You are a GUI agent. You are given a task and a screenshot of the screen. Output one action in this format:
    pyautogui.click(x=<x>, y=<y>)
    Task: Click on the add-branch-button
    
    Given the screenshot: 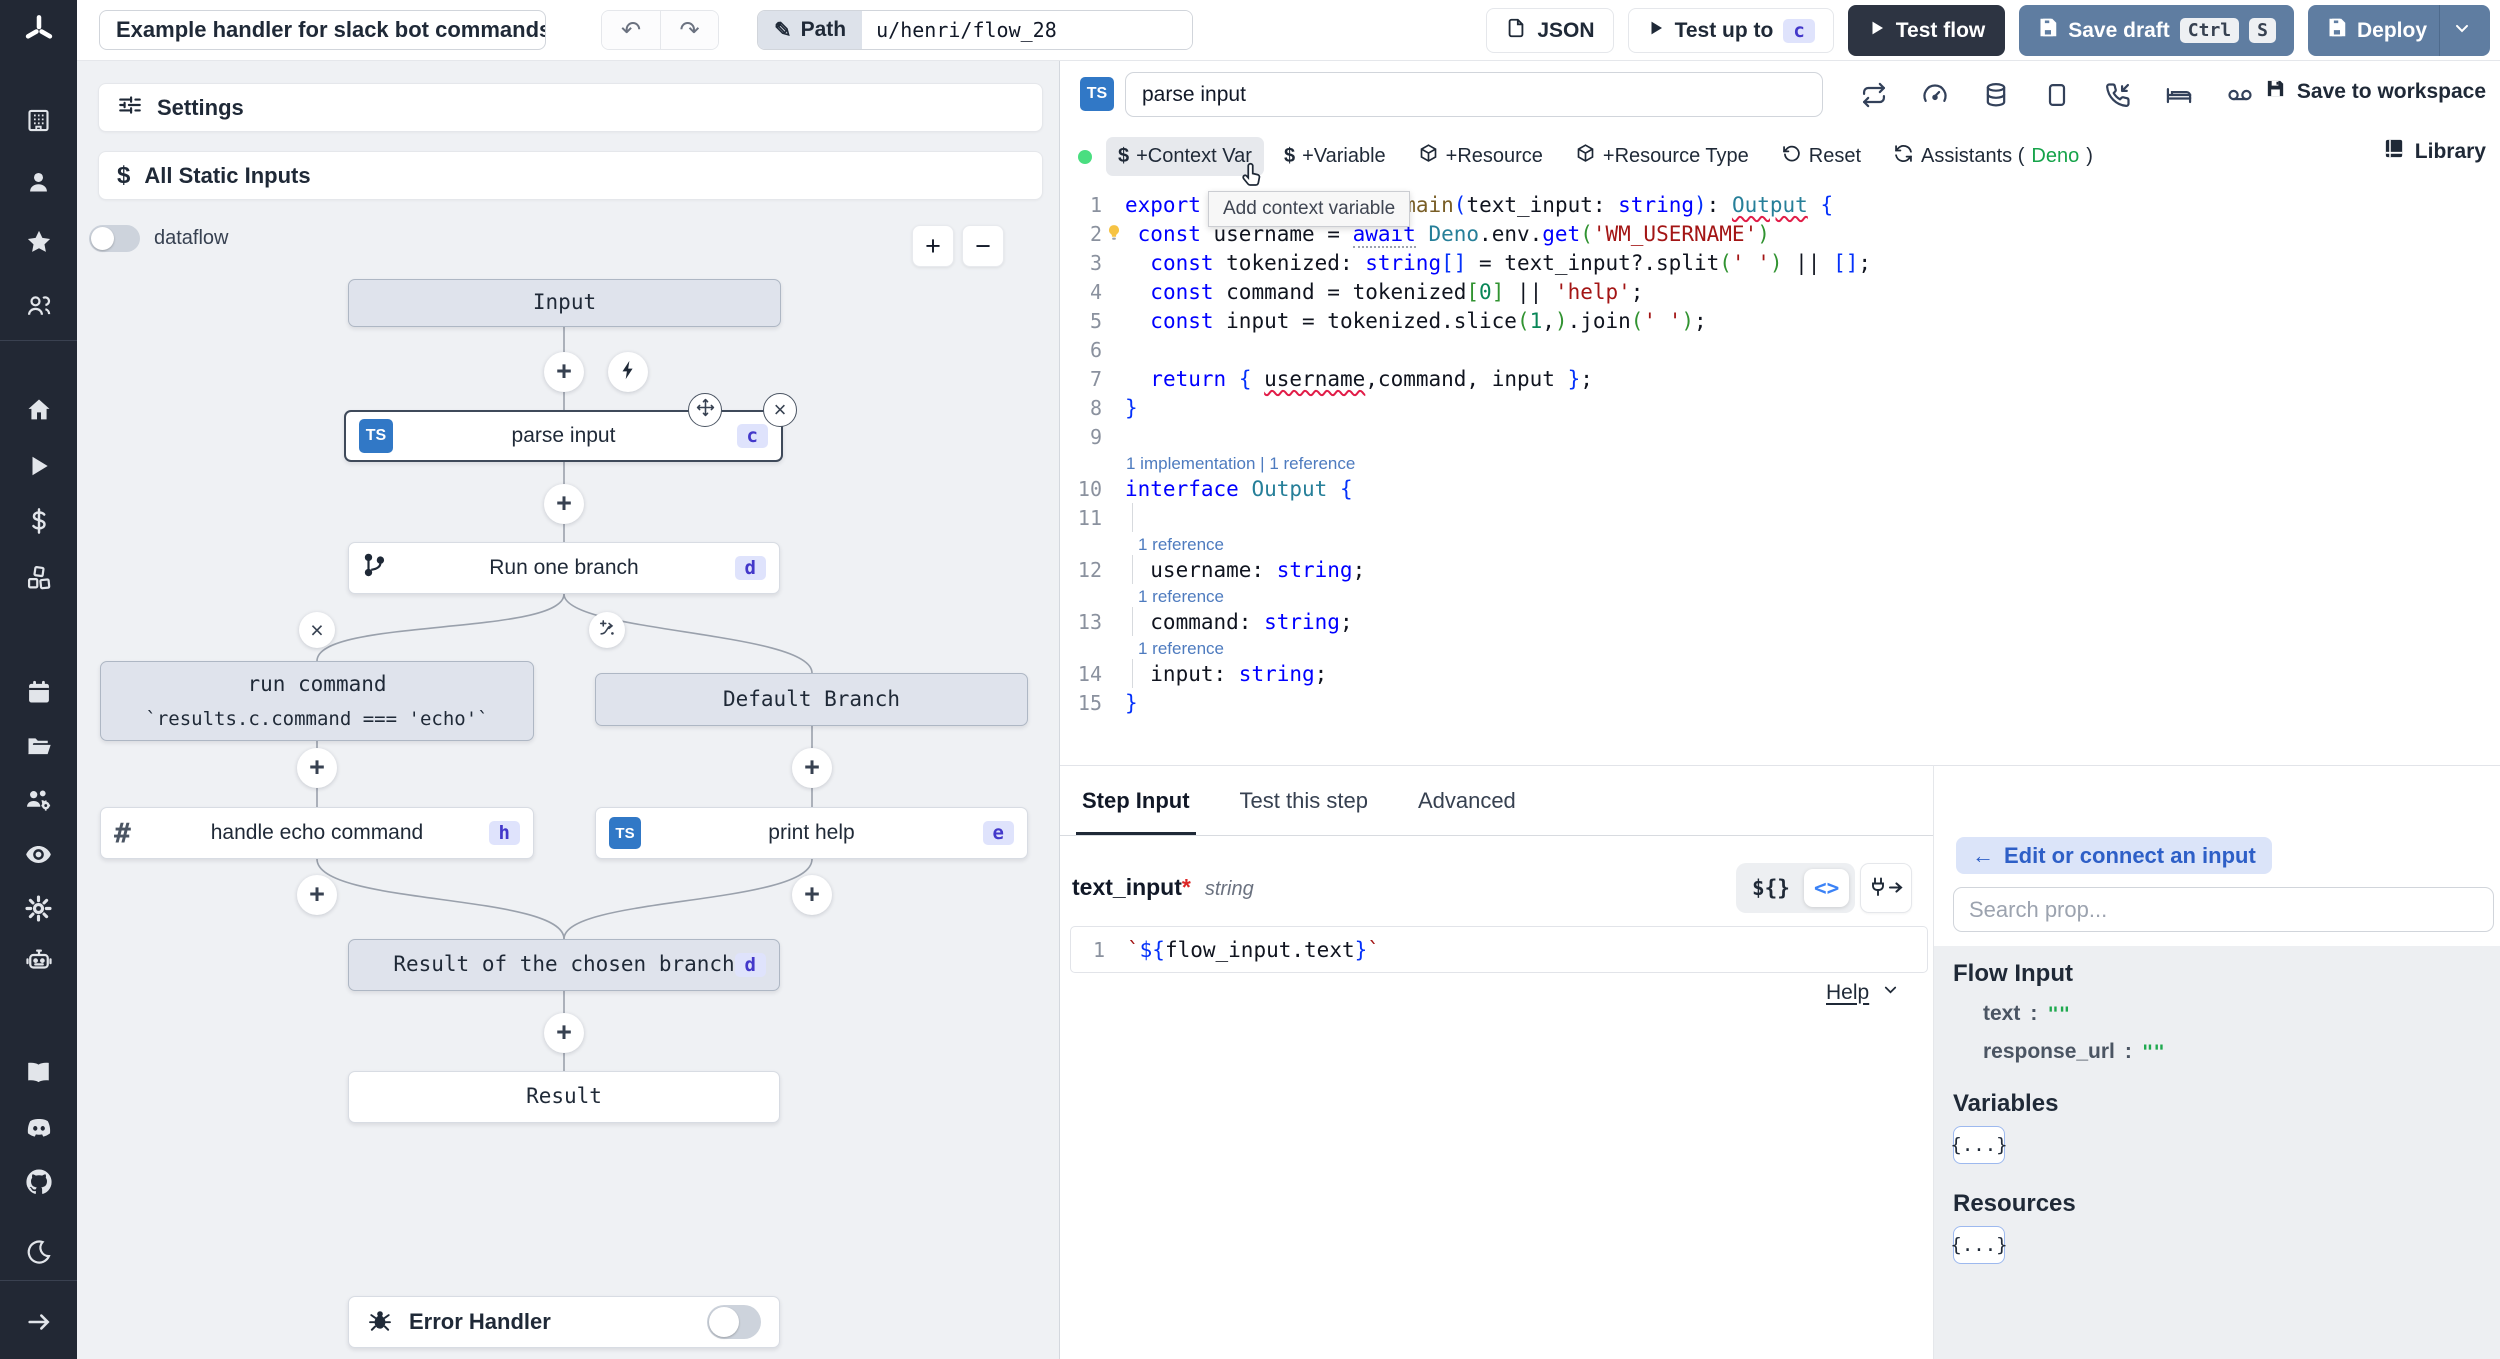 What is the action you would take?
    pyautogui.click(x=607, y=630)
    